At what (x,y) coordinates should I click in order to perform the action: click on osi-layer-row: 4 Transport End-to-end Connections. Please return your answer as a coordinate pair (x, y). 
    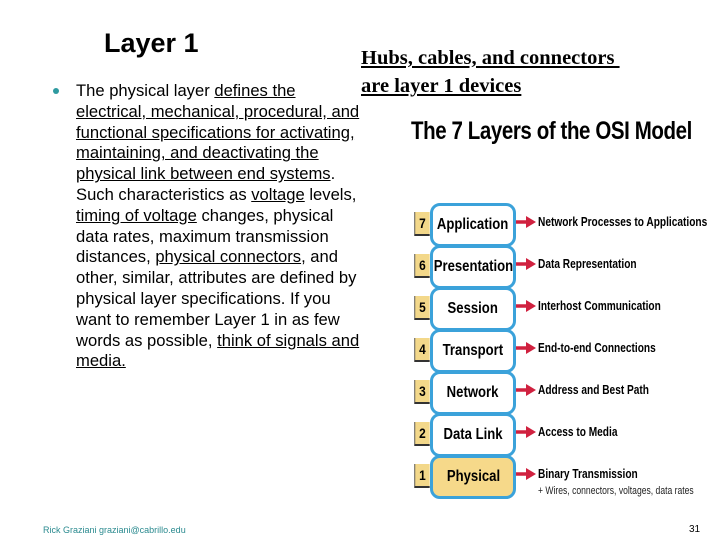
    Looking at the image, I should click on (562, 351).